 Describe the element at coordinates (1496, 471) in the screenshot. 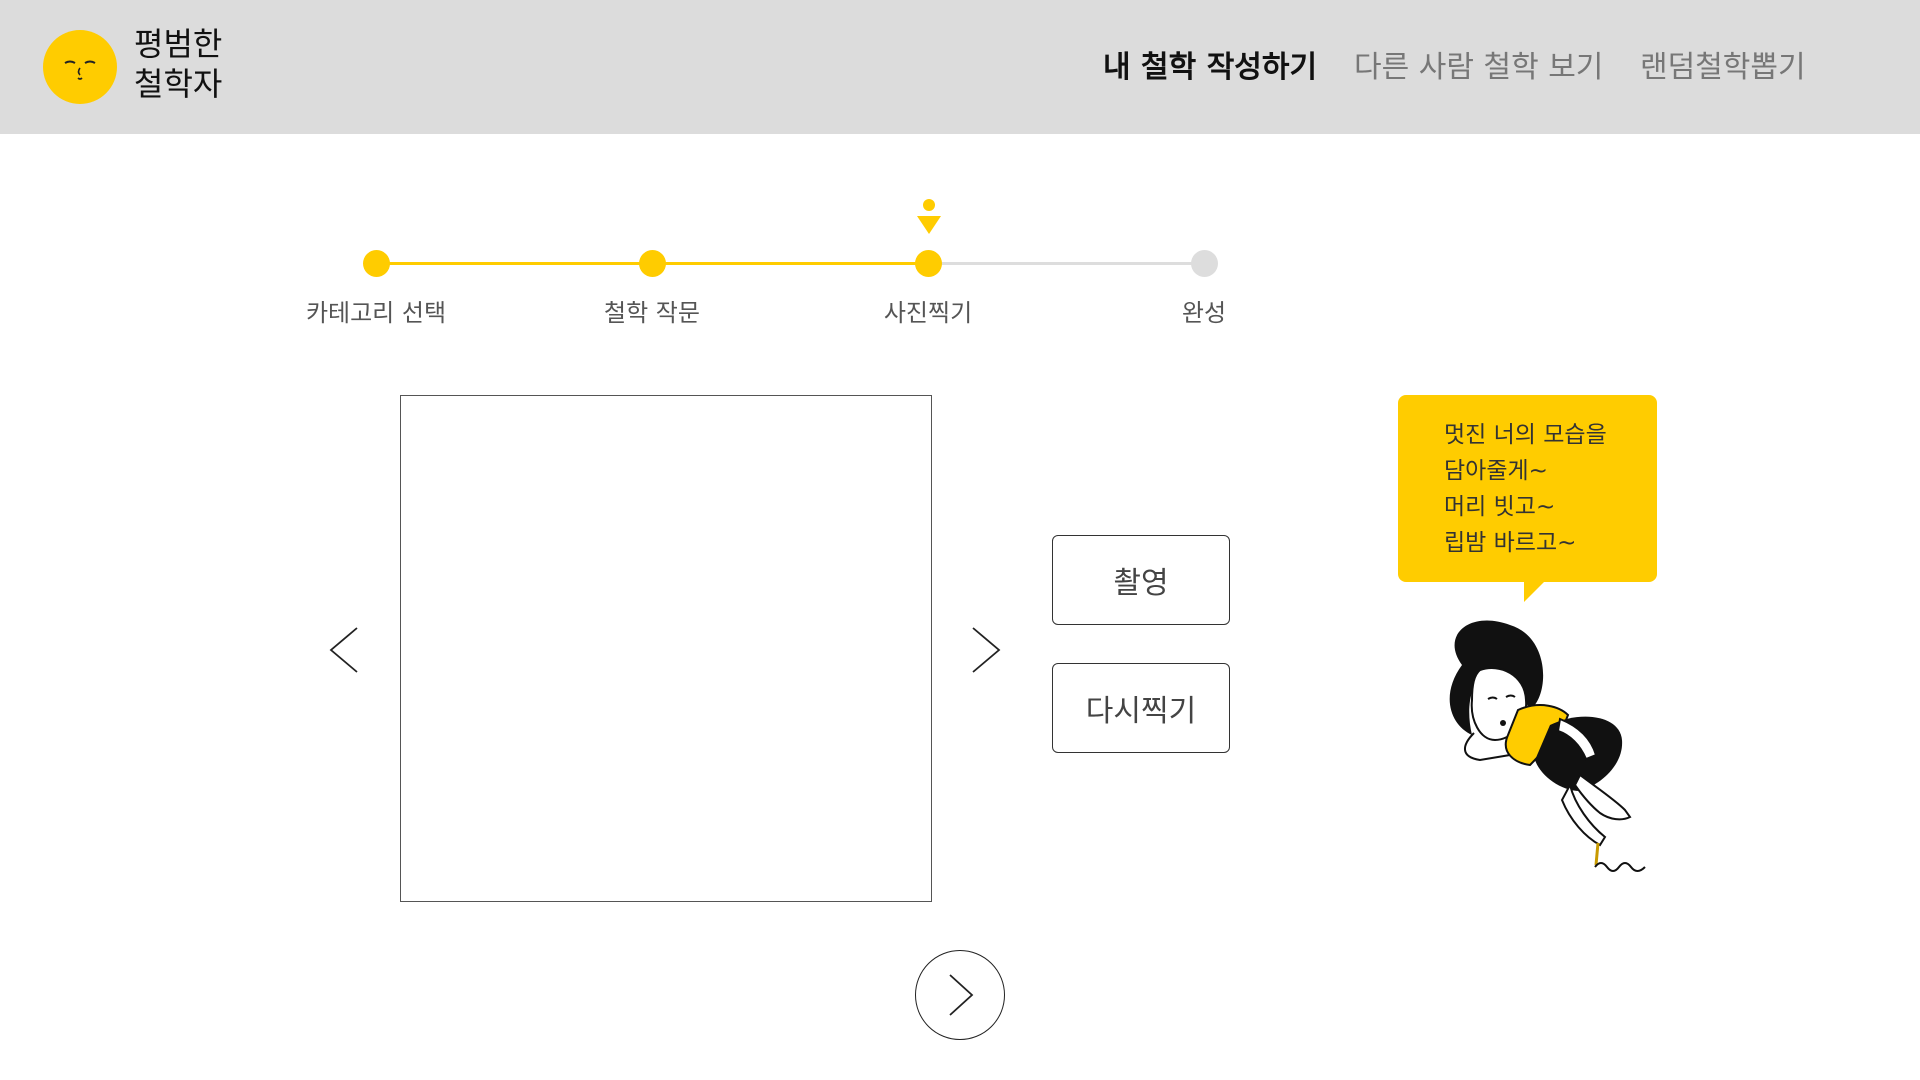

I see `bubble-line: 담아줄게~` at that location.